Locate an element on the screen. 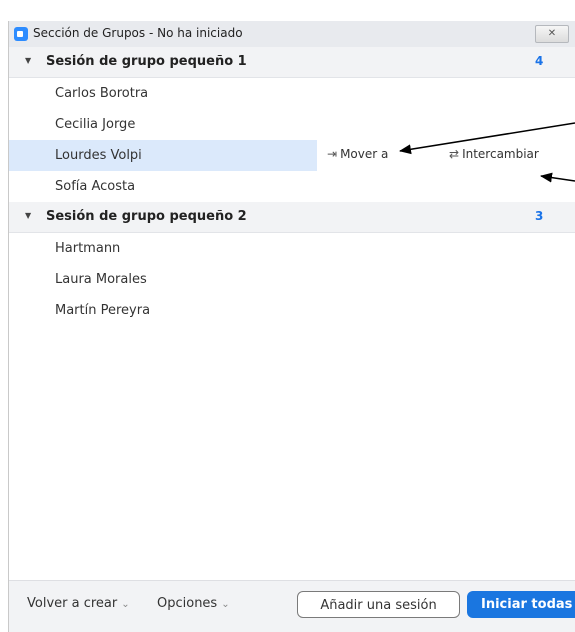 The image size is (575, 632). swap-button: ⇄ Intercambiar is located at coordinates (494, 154).